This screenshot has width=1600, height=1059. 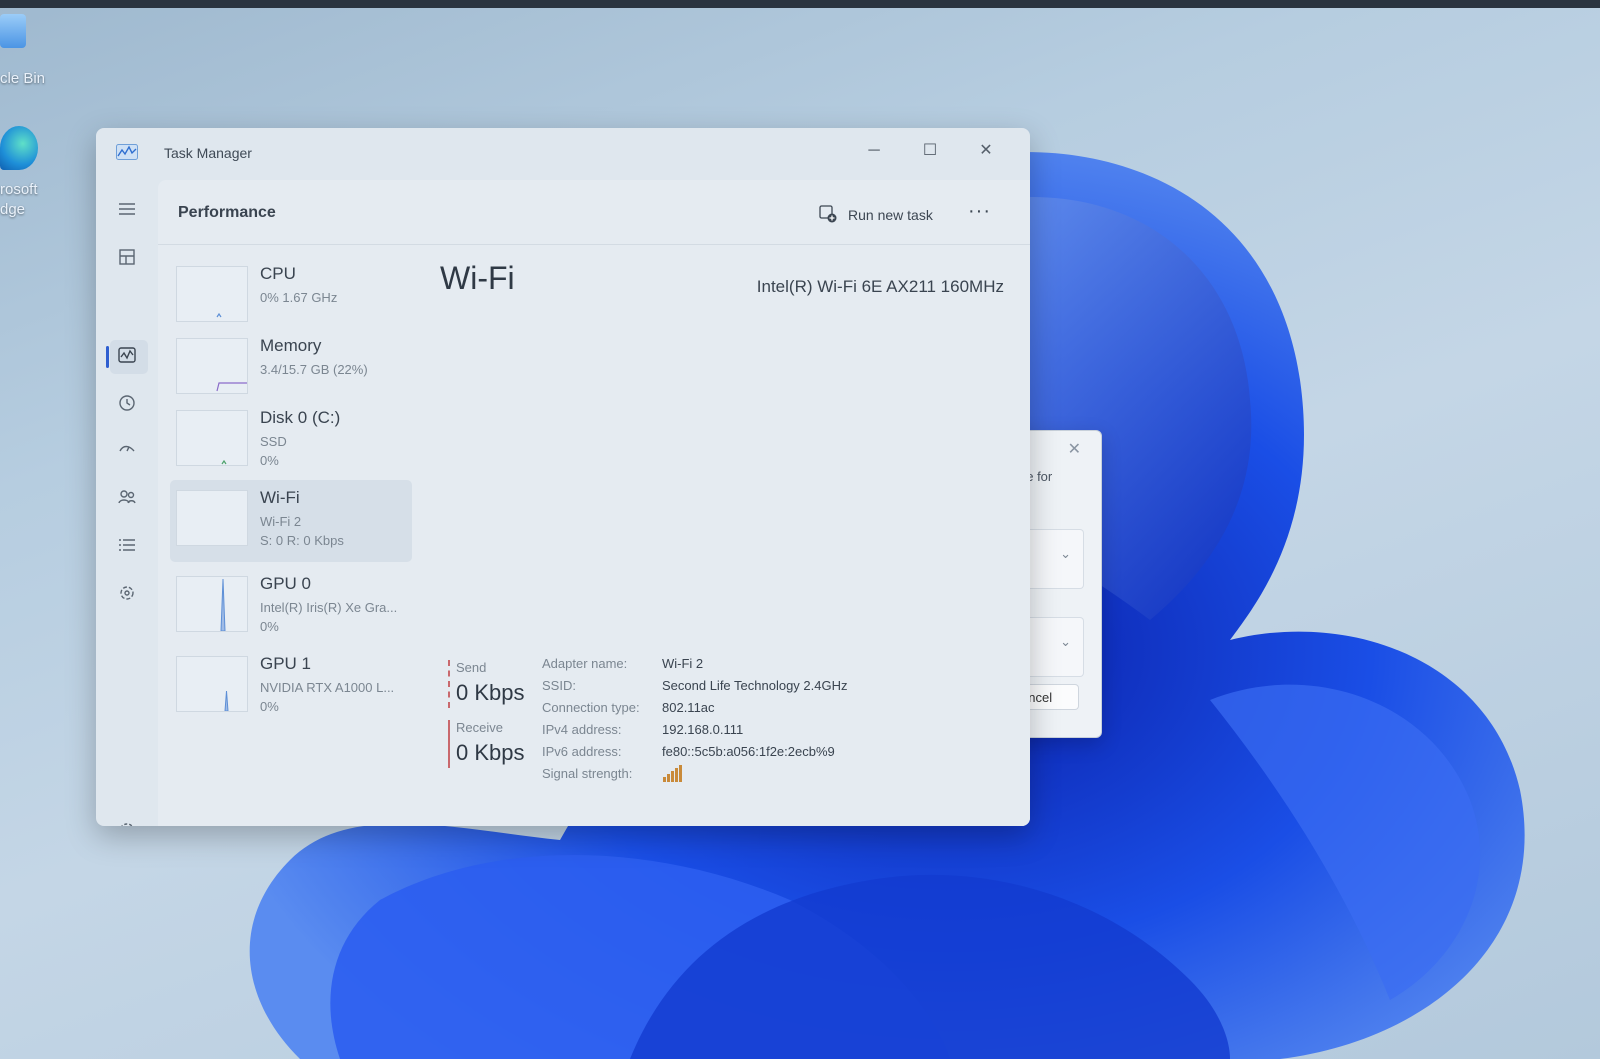 What do you see at coordinates (800, 4) in the screenshot?
I see `screen-top-edge` at bounding box center [800, 4].